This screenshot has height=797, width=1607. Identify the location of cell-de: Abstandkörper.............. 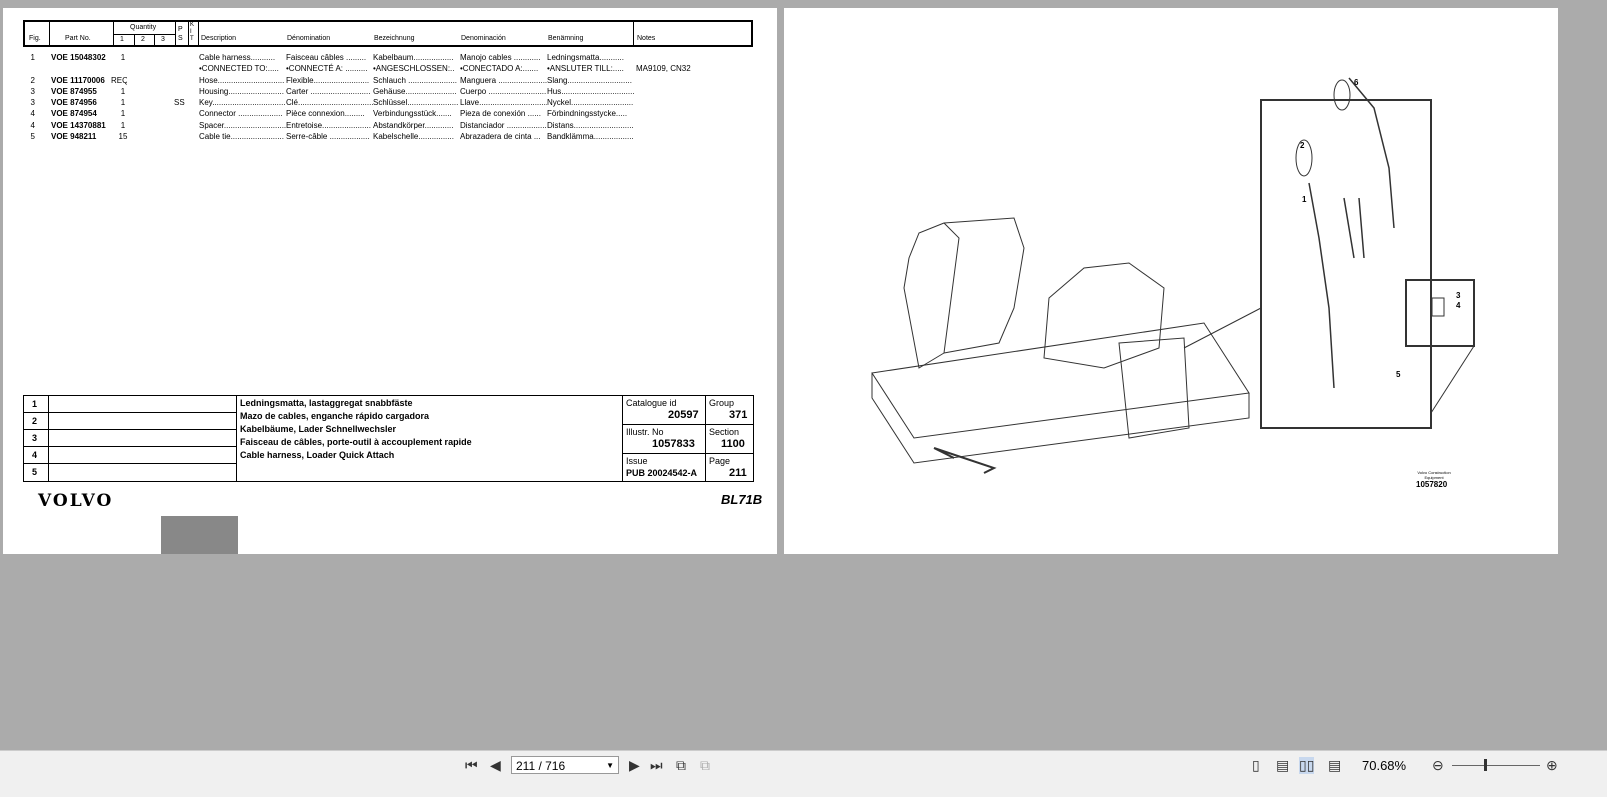
(413, 125).